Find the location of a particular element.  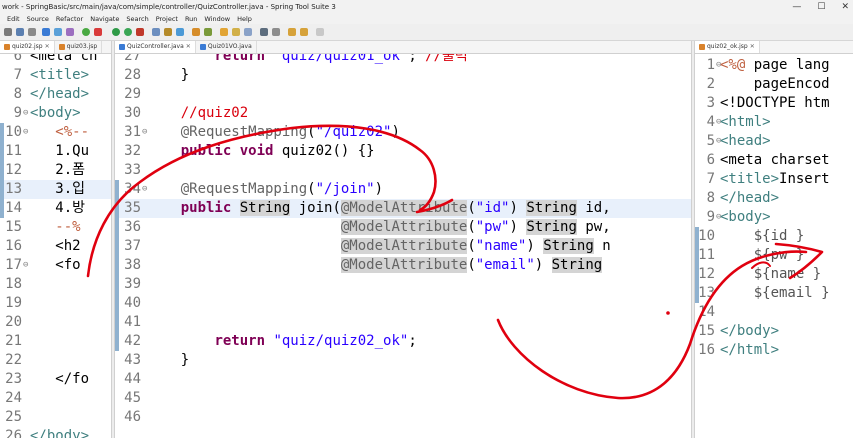

menu-search: Search is located at coordinates (137, 19).